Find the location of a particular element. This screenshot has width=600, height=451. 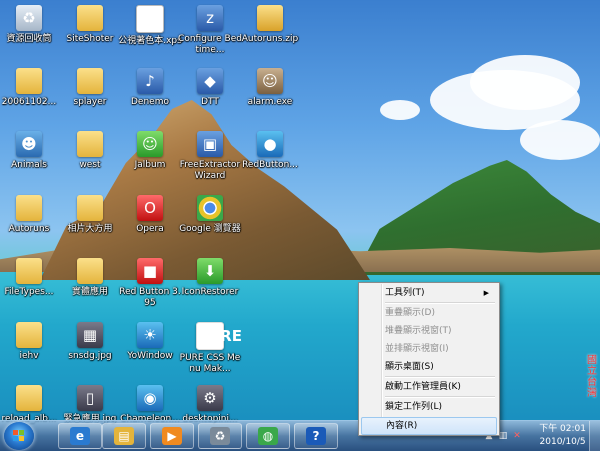

desktop-icon: Autoruns.zip is located at coordinates (270, 25).